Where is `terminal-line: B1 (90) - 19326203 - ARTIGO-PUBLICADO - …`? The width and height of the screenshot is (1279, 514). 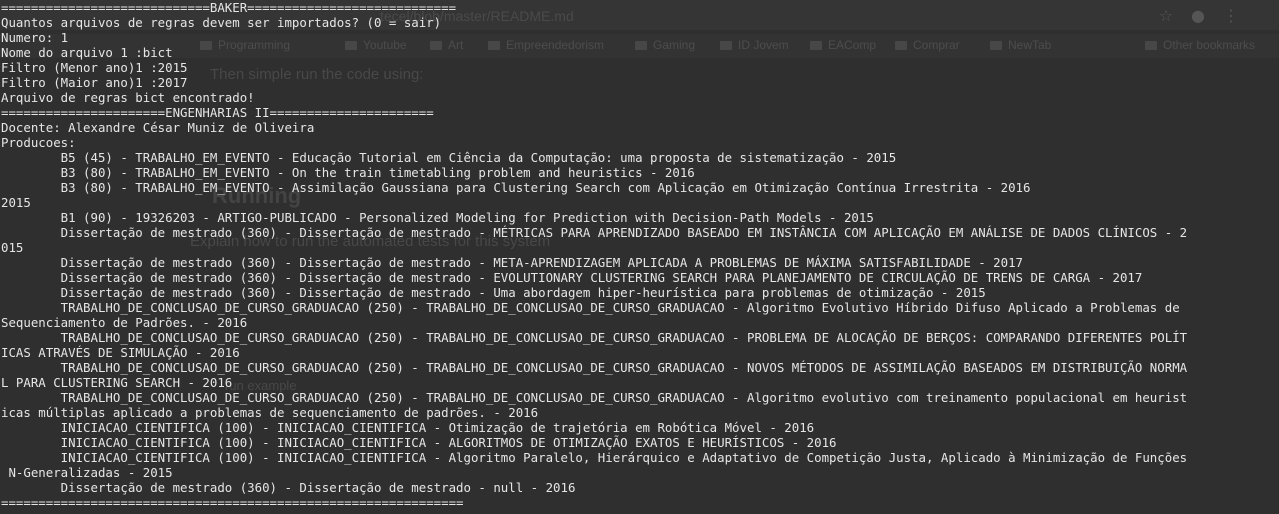
terminal-line: B1 (90) - 19326203 - ARTIGO-PUBLICADO - … is located at coordinates (437, 217).